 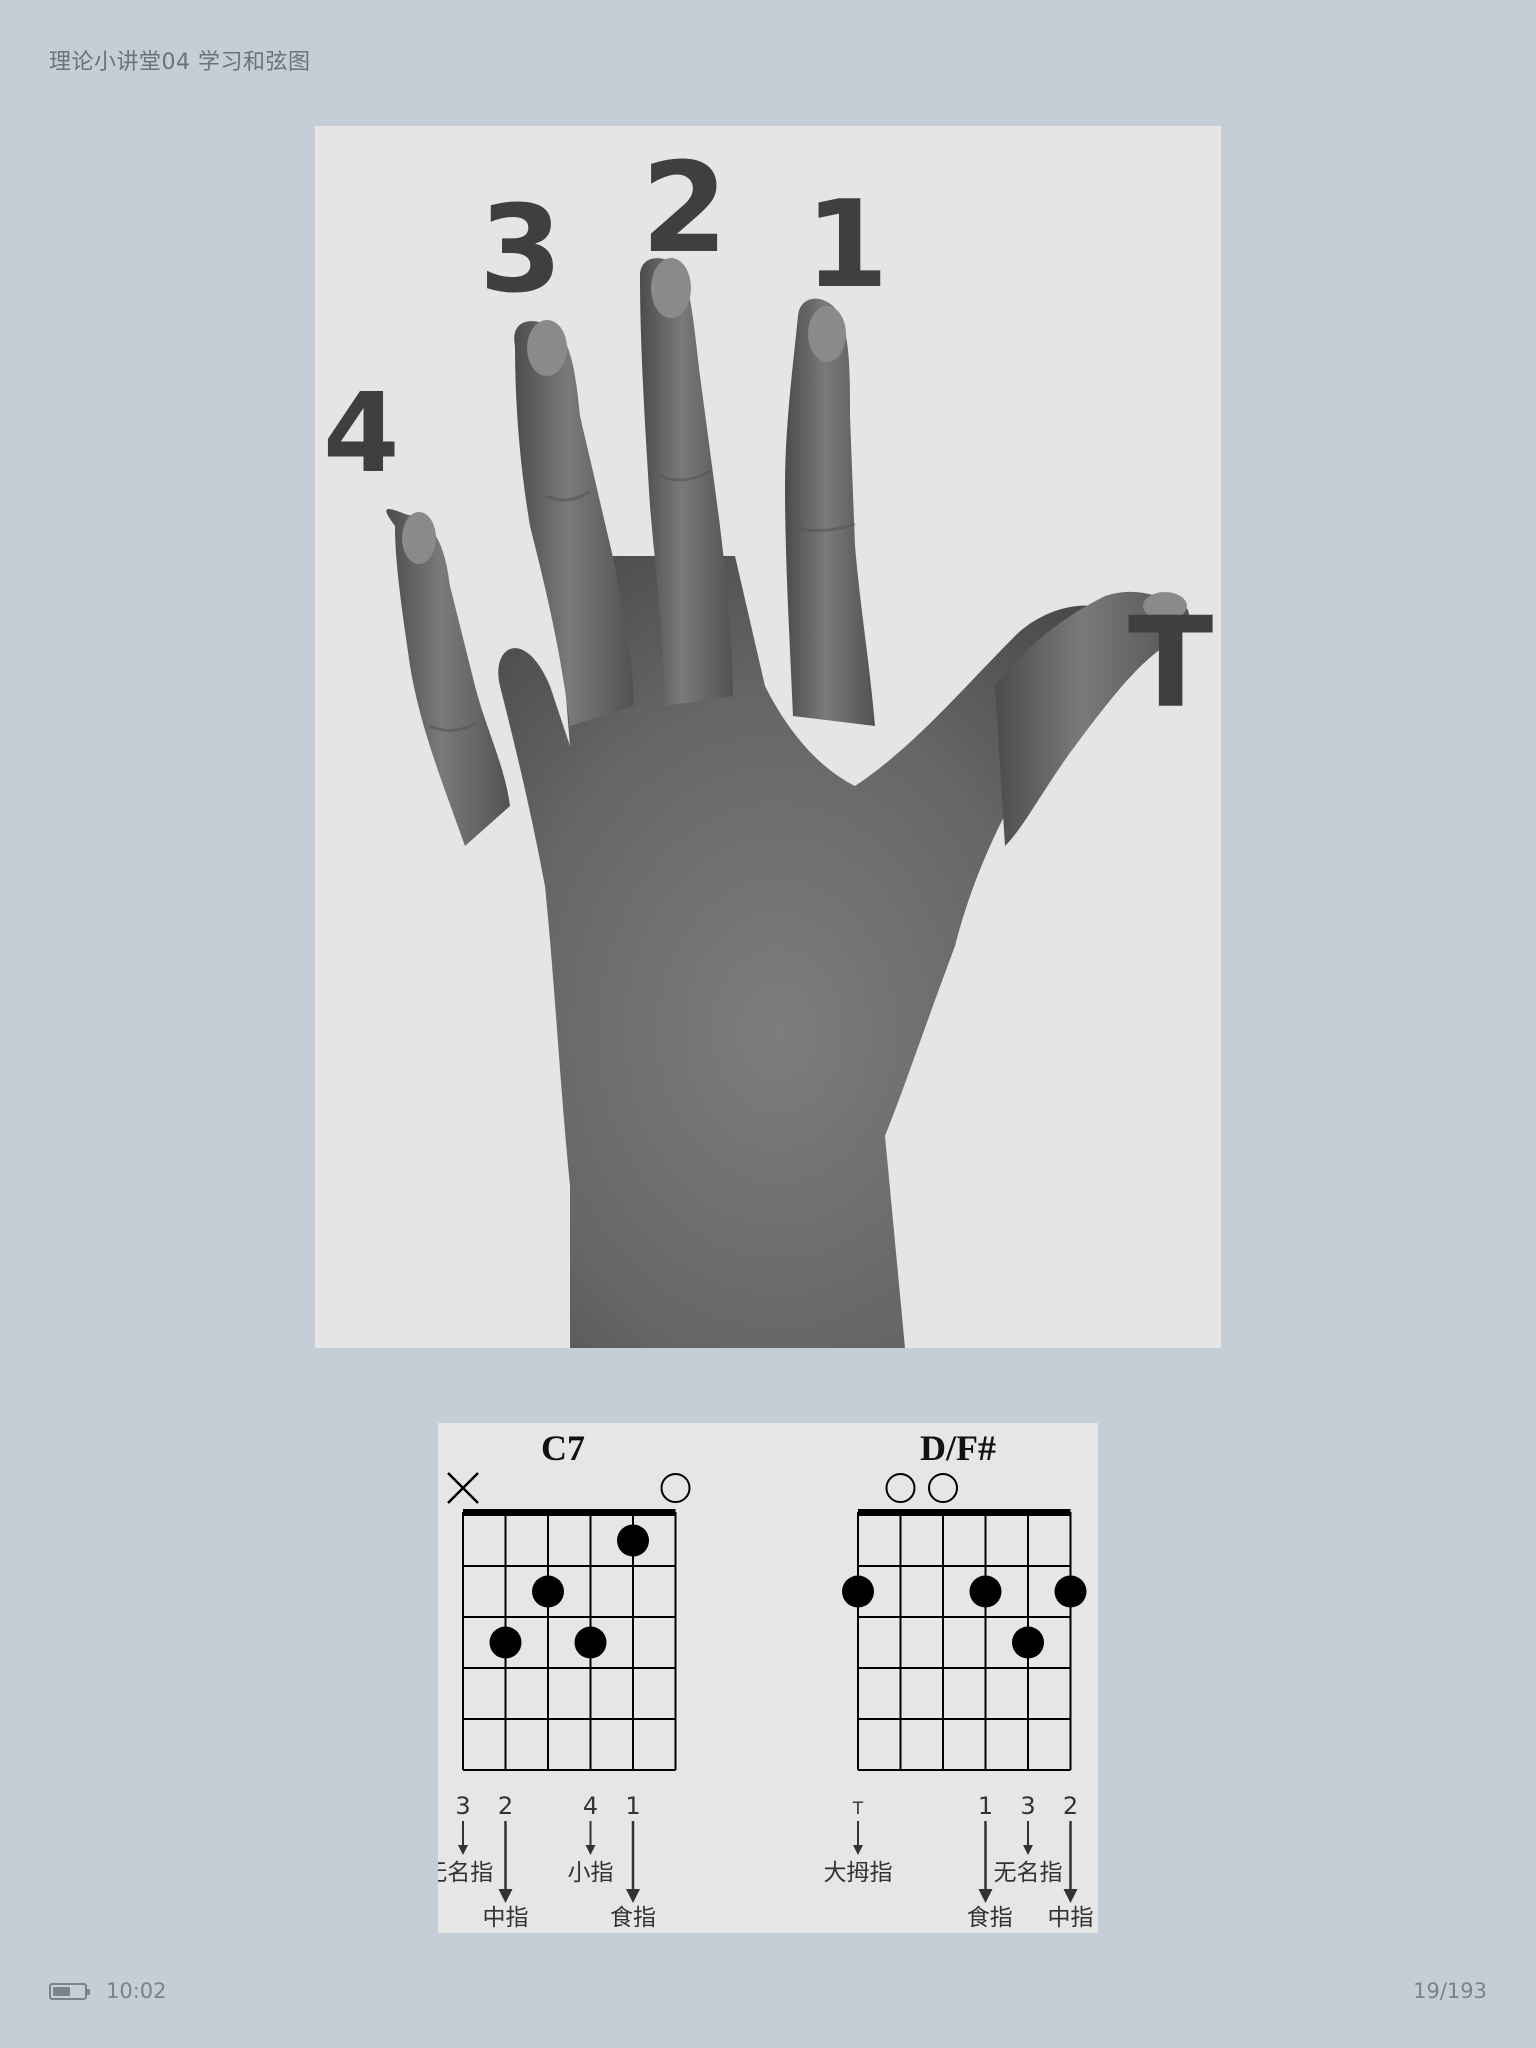 I want to click on finger-number-t: T, so click(x=1170, y=663).